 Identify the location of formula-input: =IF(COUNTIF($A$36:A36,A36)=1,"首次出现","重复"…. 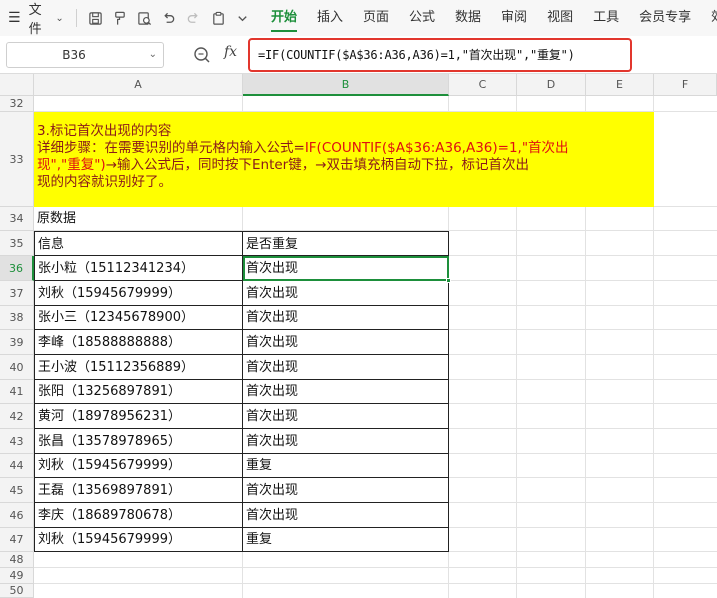
(440, 55).